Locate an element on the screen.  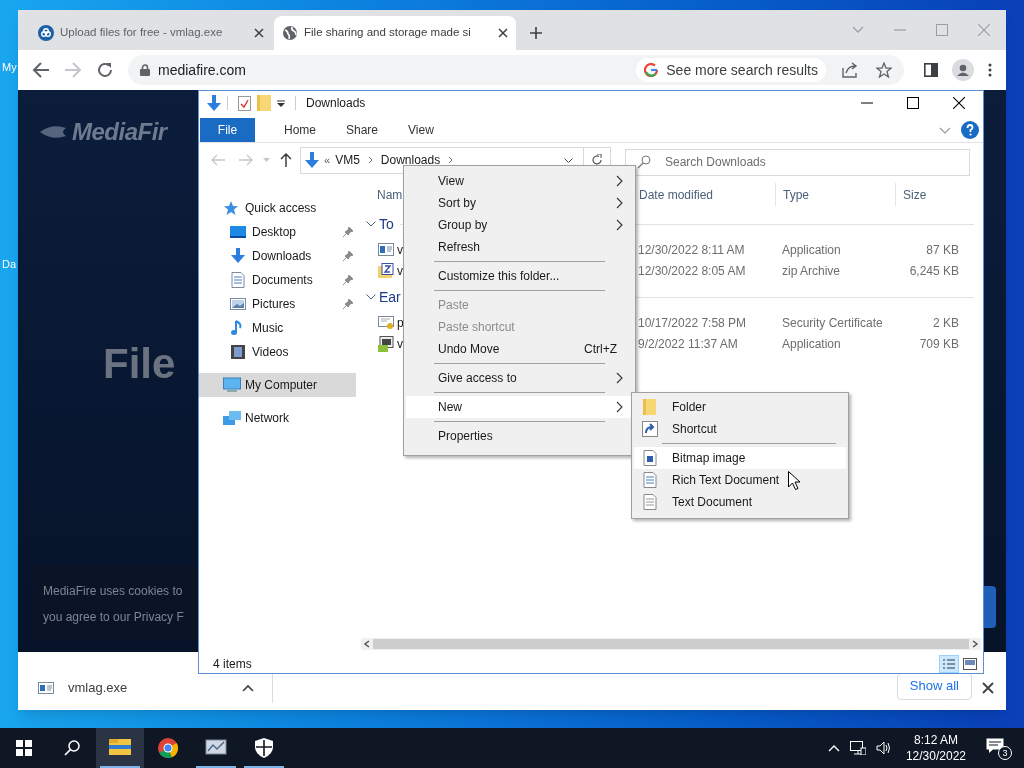
menu-item: New is located at coordinates (519, 407).